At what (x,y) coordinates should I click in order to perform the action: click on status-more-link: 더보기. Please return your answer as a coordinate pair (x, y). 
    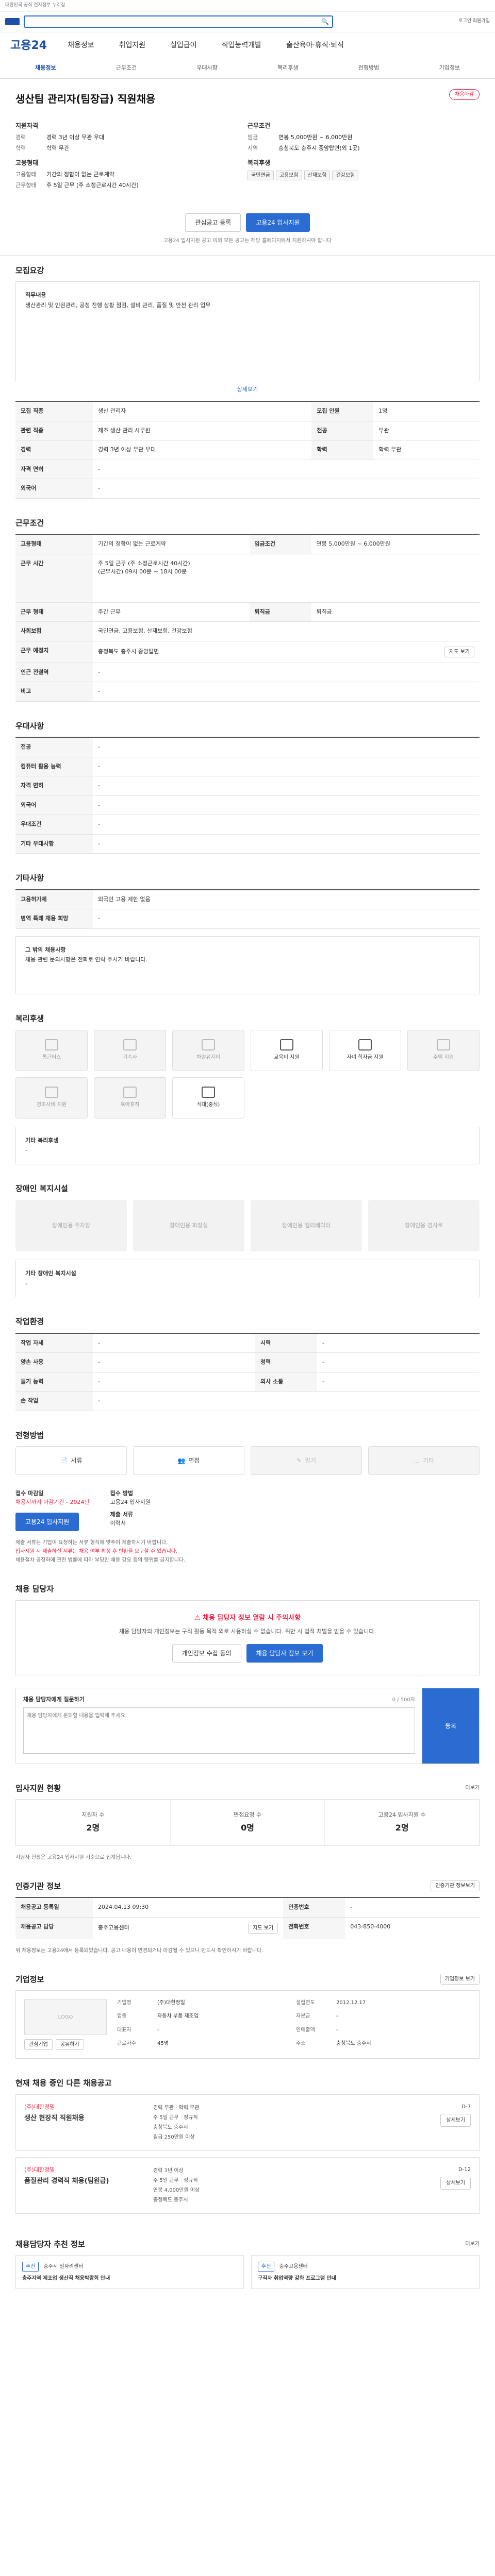
    Looking at the image, I should click on (472, 1788).